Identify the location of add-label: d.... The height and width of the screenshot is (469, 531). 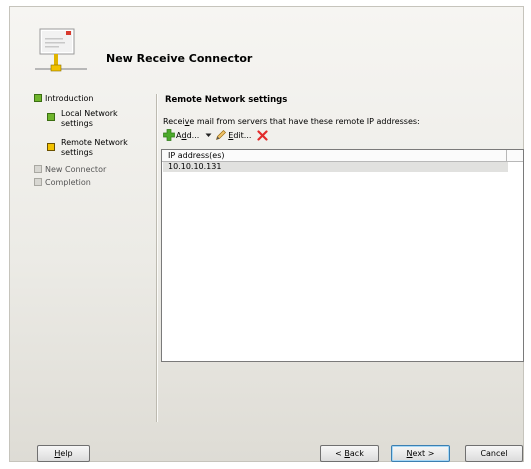
(193, 135).